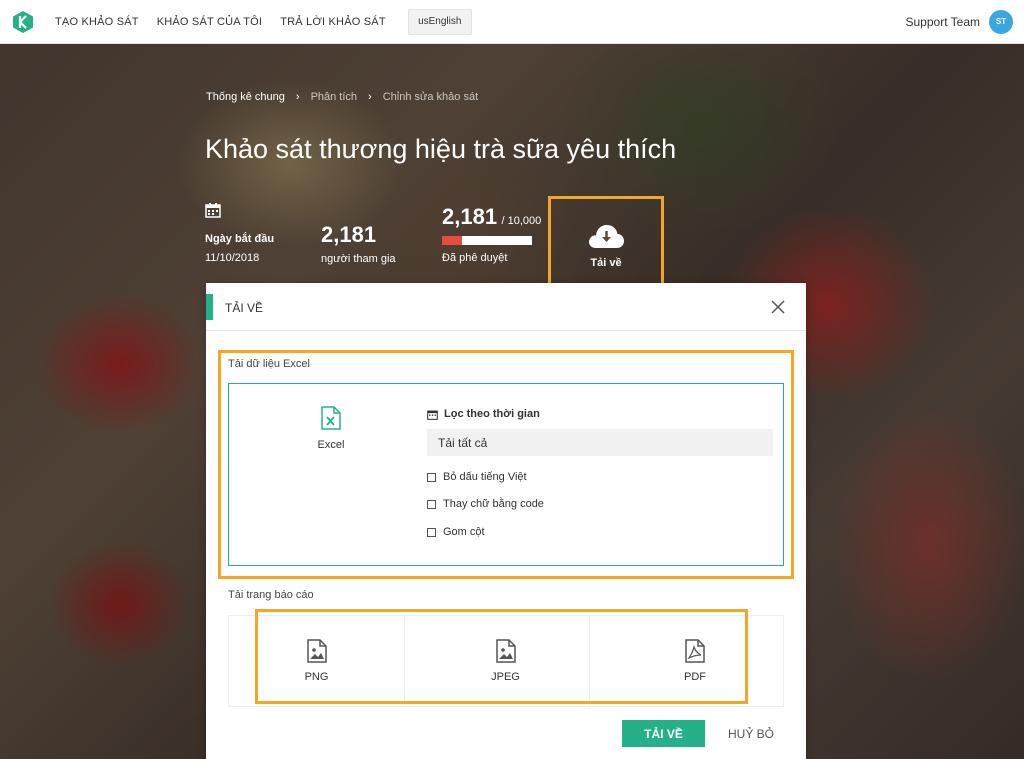 The width and height of the screenshot is (1024, 759). What do you see at coordinates (271, 595) in the screenshot?
I see `report-section-label: Tải trang báo cáo` at bounding box center [271, 595].